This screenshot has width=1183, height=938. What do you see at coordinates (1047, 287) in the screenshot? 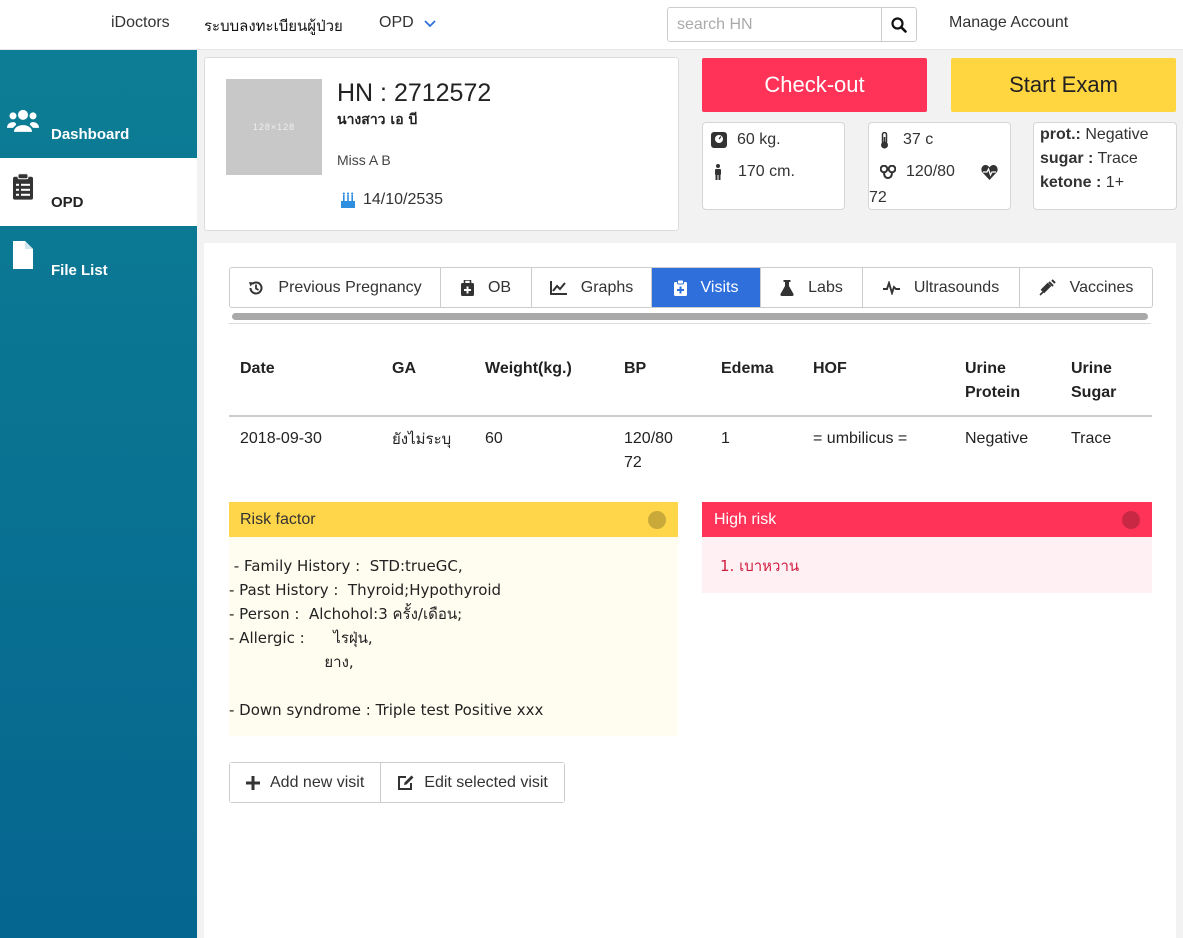
I see `syringe-icon` at bounding box center [1047, 287].